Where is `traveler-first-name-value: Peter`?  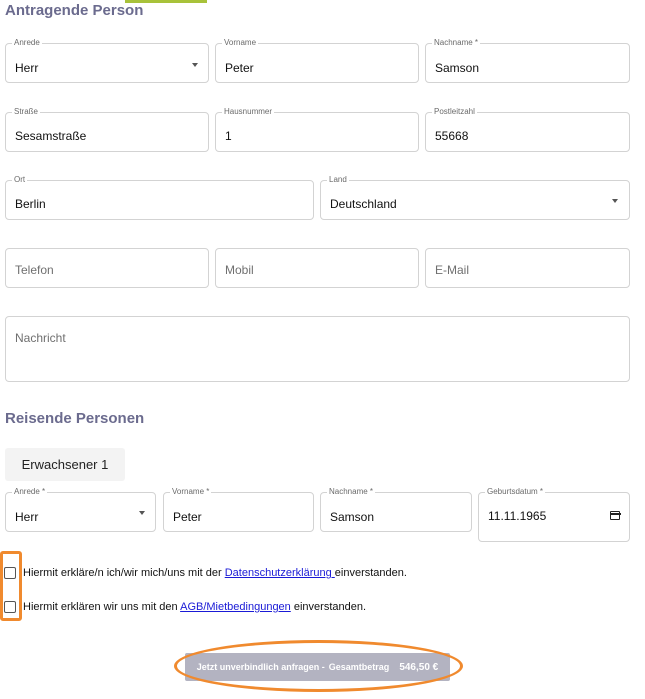
traveler-first-name-value: Peter is located at coordinates (187, 517).